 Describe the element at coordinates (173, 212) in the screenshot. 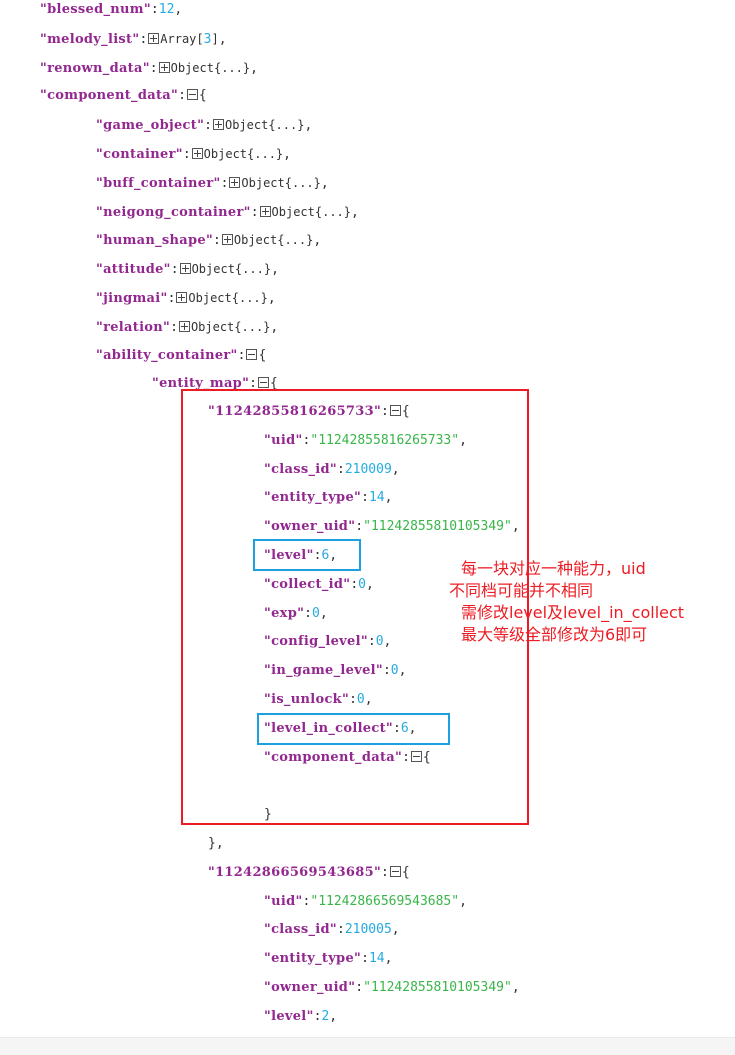

I see `json-key: neigong_container` at that location.